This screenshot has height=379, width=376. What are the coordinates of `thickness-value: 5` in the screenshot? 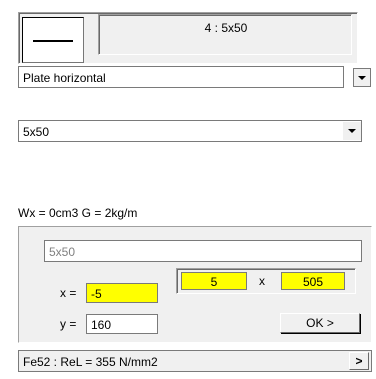 It's located at (214, 282).